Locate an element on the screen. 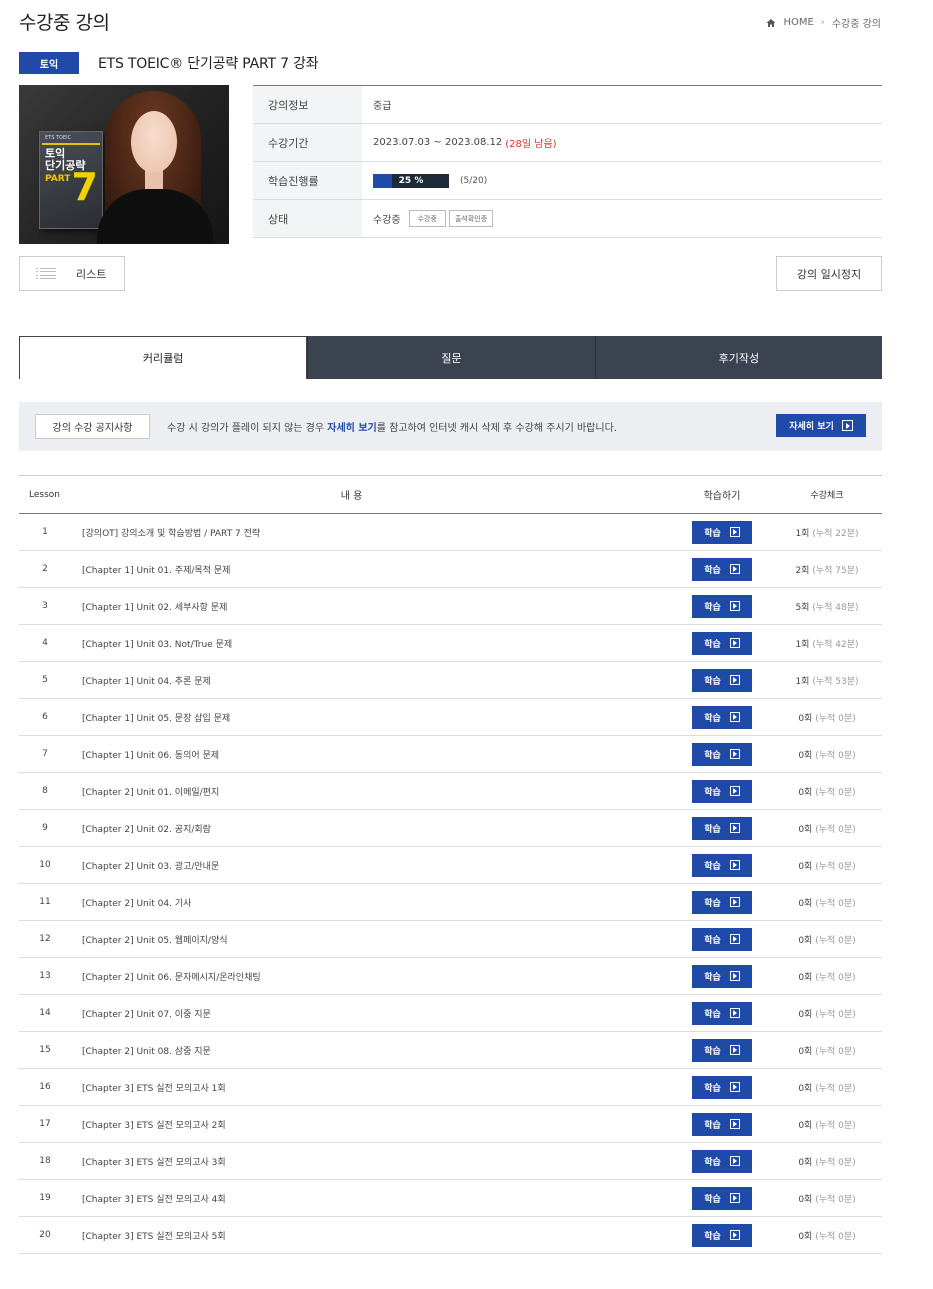 The image size is (933, 1289). info-label: 학습진행률 is located at coordinates (307, 180).